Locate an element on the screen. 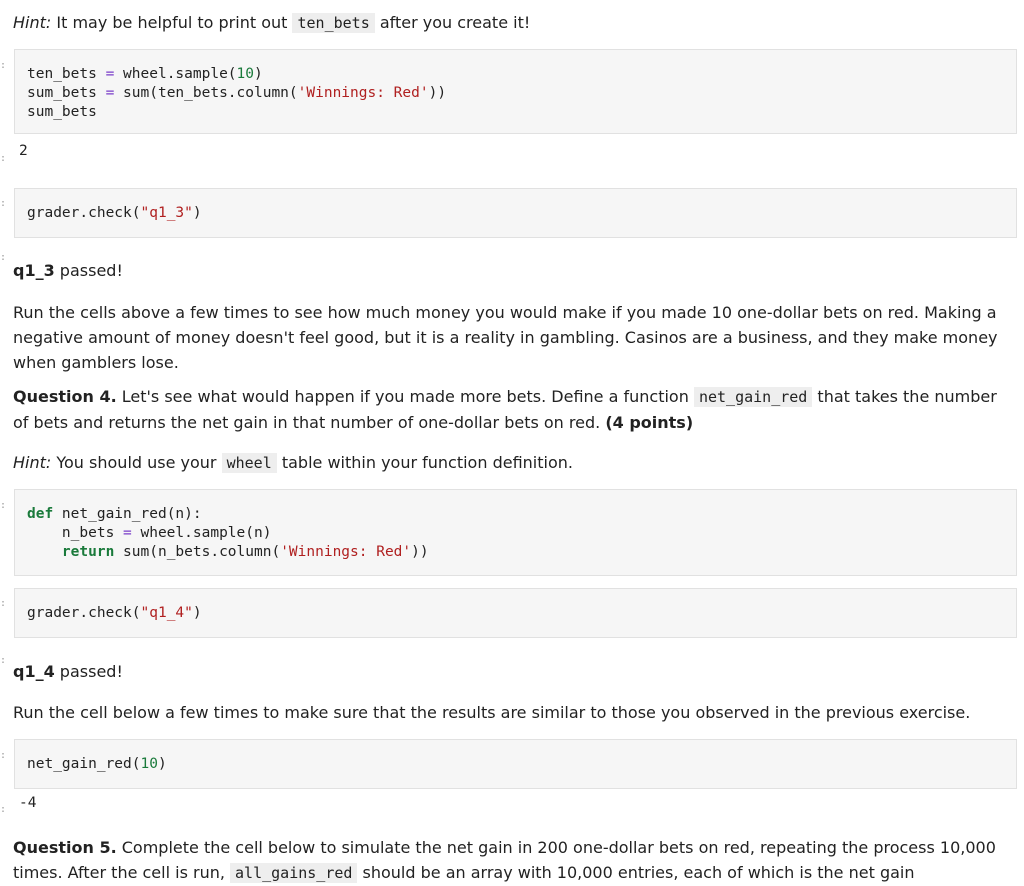 This screenshot has height=886, width=1024. inline-code: all_gains_red is located at coordinates (294, 873).